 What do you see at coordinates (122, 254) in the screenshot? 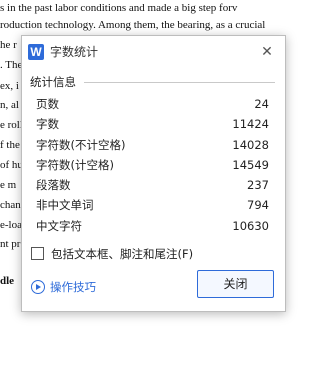
I see `include-checkbox-label: 包括文本框、脚注和尾注(F)` at bounding box center [122, 254].